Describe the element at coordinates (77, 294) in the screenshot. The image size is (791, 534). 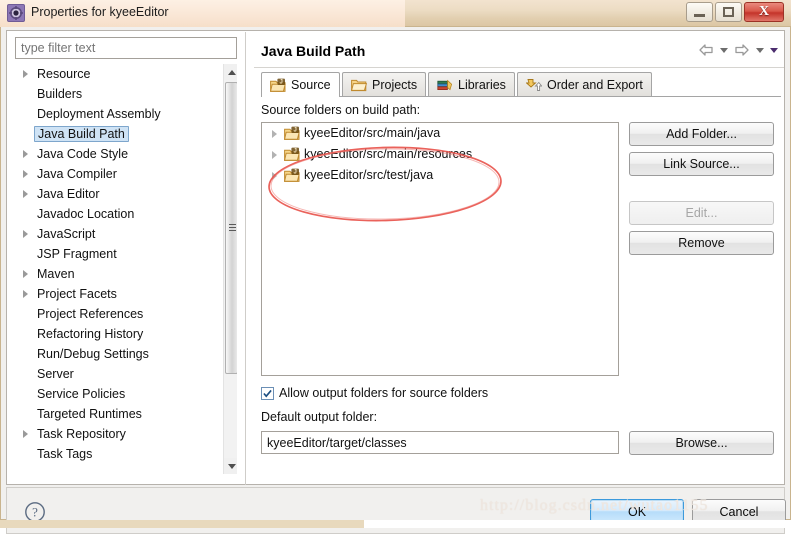
I see `sidebar-item-label: Project Facets` at that location.